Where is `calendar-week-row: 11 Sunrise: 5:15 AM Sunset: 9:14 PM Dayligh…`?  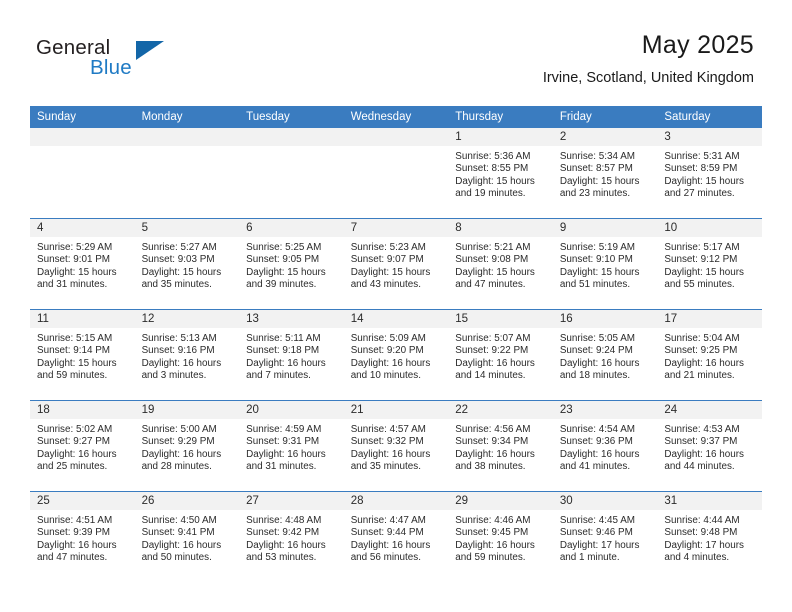 calendar-week-row: 11 Sunrise: 5:15 AM Sunset: 9:14 PM Dayligh… is located at coordinates (396, 355).